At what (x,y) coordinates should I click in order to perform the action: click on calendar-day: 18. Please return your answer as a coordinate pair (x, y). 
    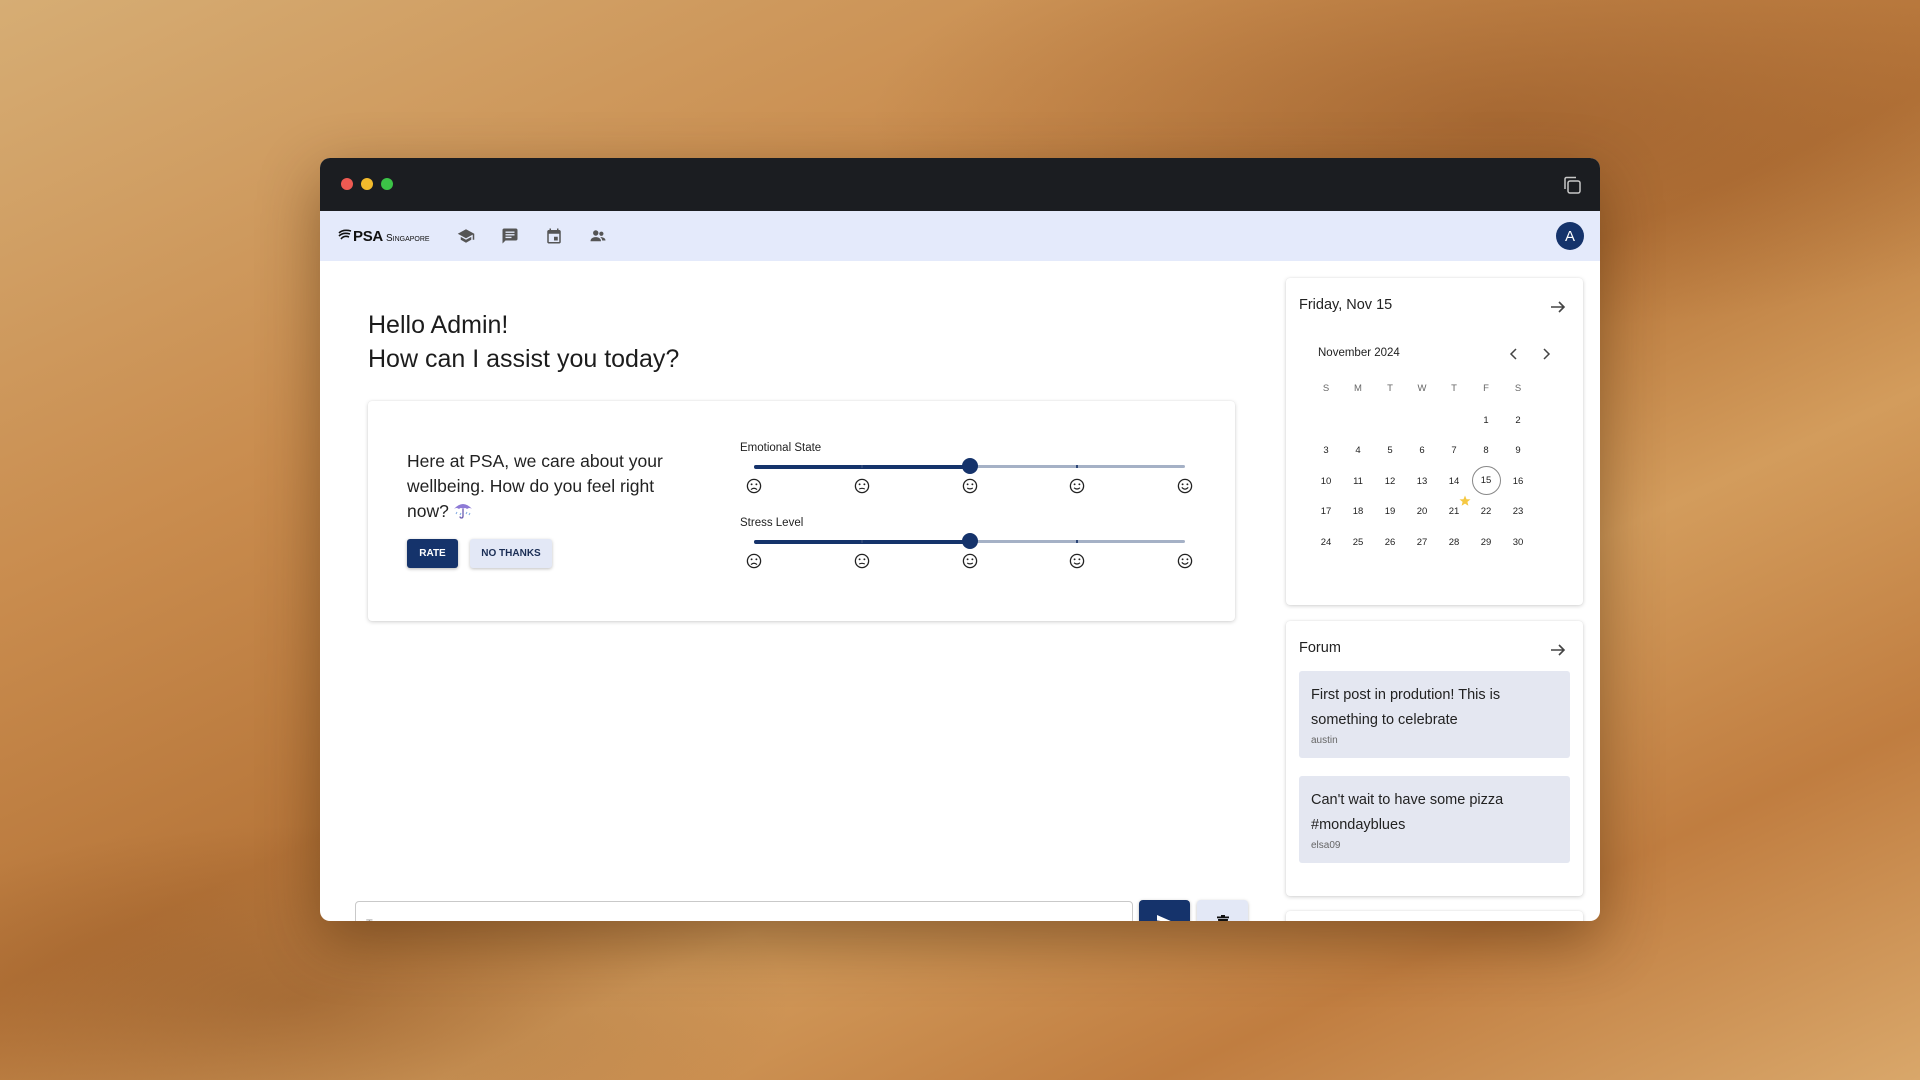
    Looking at the image, I should click on (1358, 512).